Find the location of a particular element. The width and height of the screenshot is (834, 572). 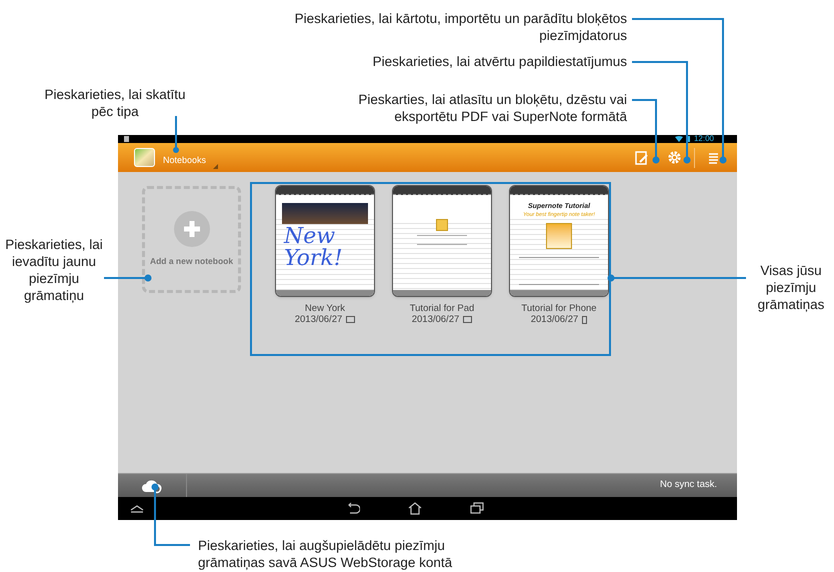

settings-icon is located at coordinates (674, 158).